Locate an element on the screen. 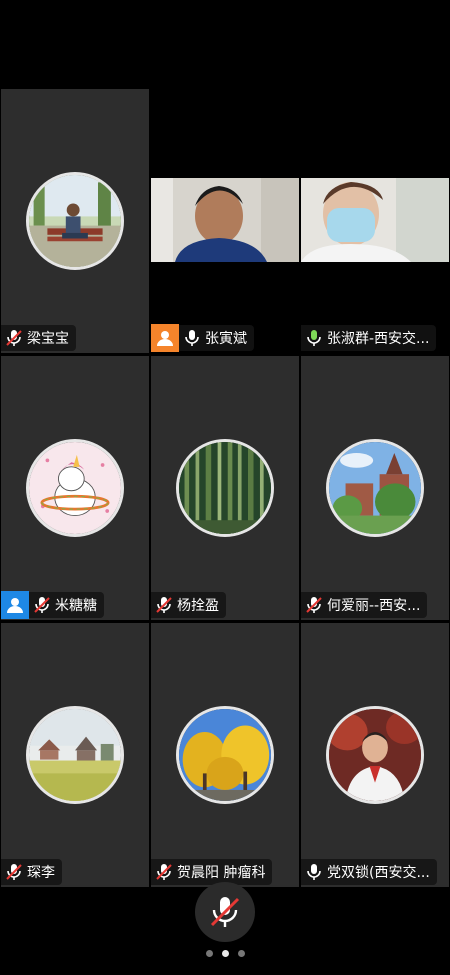  participant-name: 张寅斌 is located at coordinates (226, 339).